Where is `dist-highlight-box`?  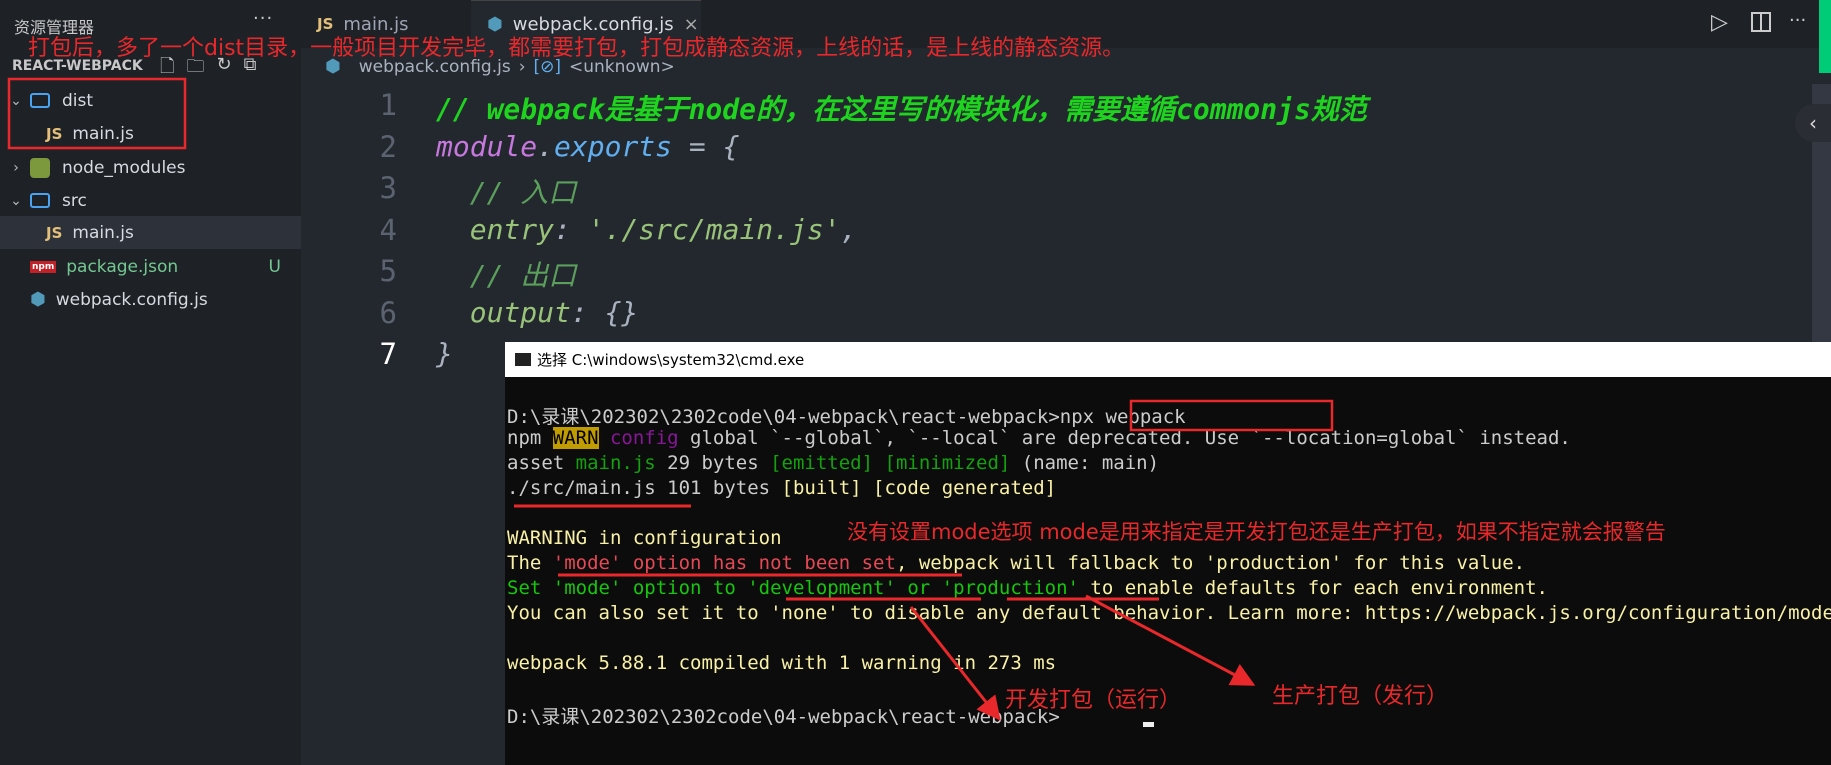 dist-highlight-box is located at coordinates (97, 113).